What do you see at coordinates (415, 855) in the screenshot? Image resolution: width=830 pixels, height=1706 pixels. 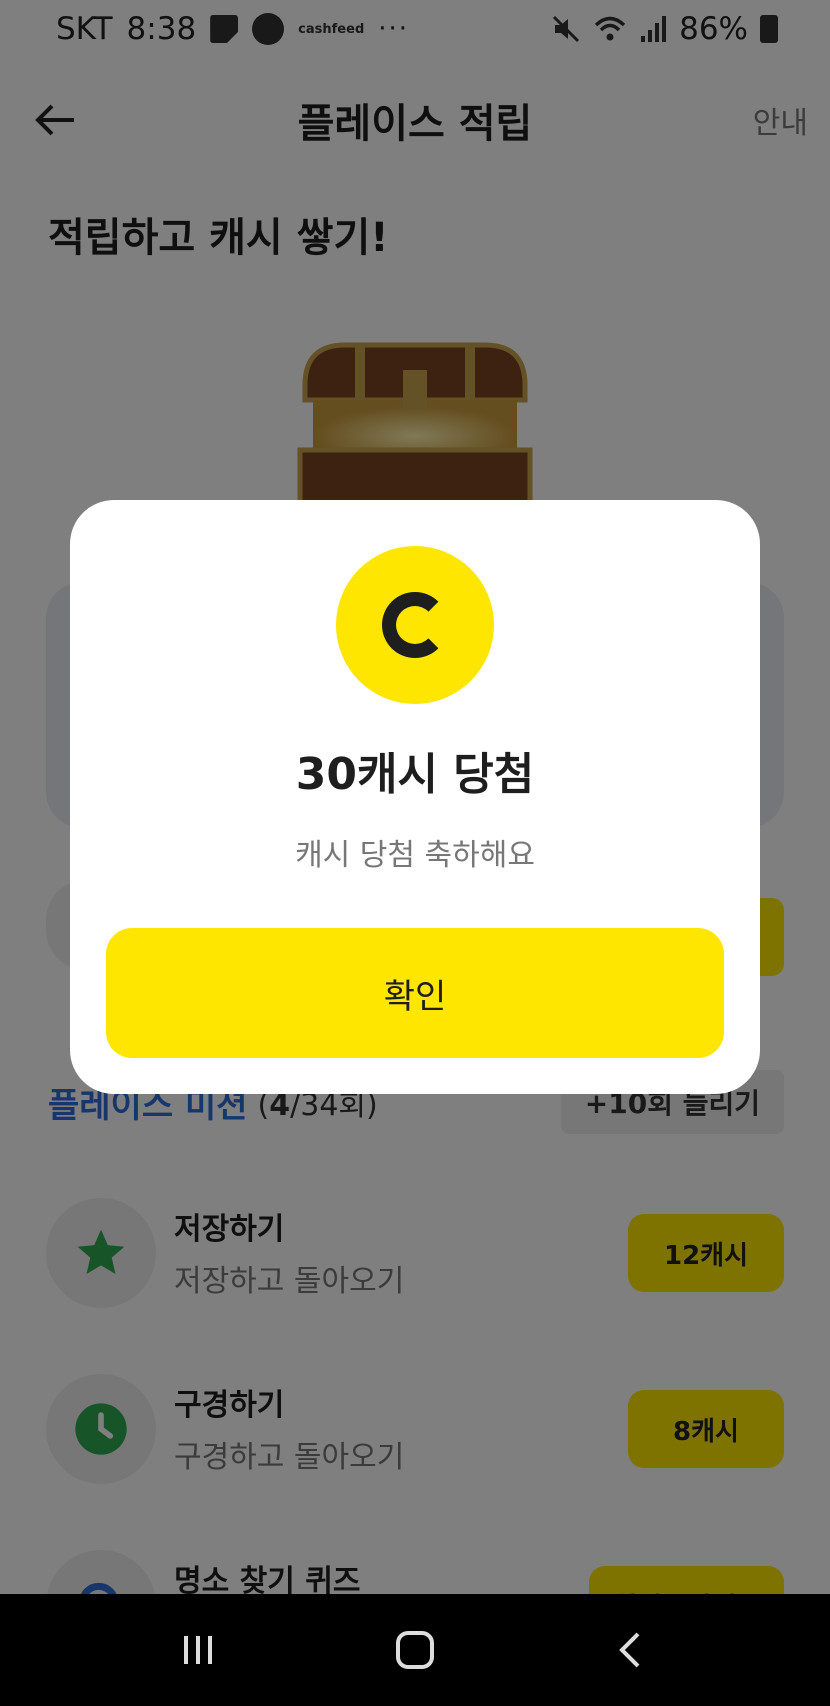 I see `modal-subtitle: 캐시 당첨 축하해요` at bounding box center [415, 855].